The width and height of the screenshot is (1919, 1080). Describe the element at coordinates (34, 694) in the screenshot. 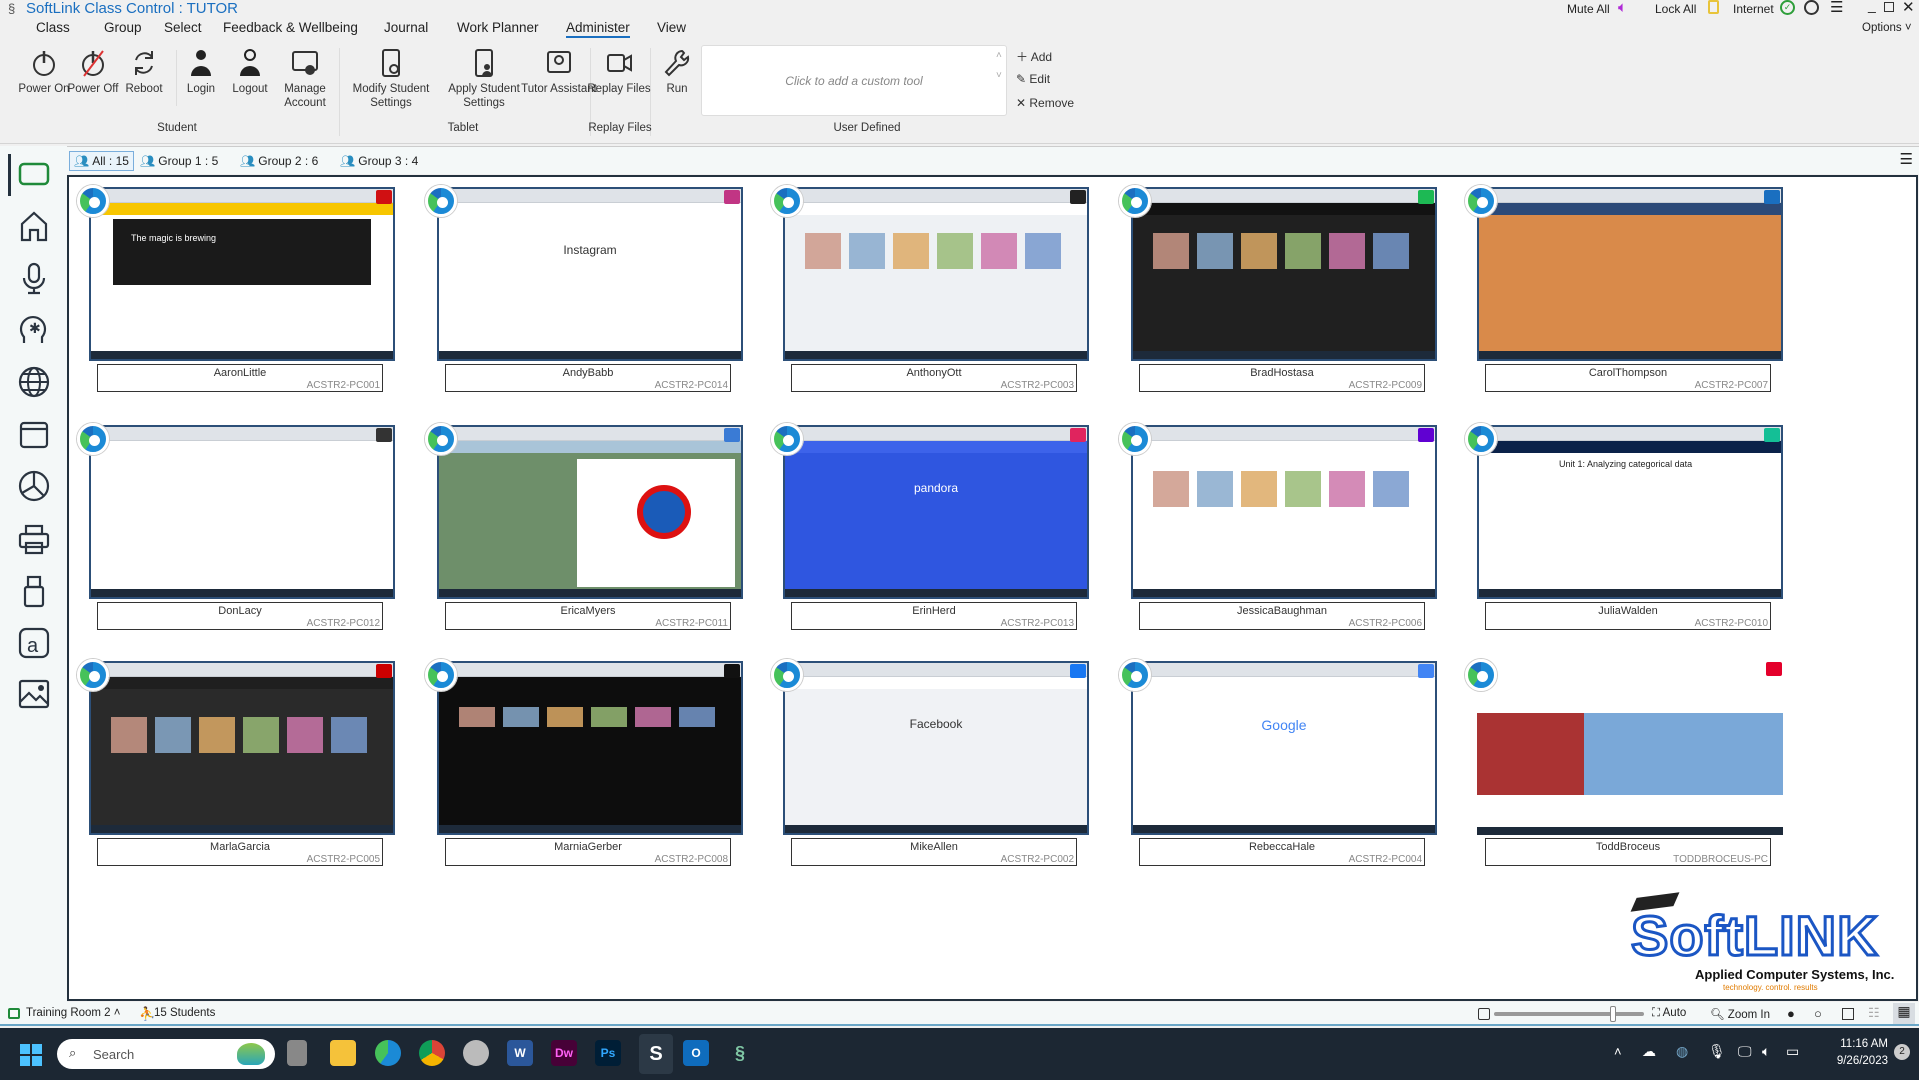

I see `sidebar-image` at that location.